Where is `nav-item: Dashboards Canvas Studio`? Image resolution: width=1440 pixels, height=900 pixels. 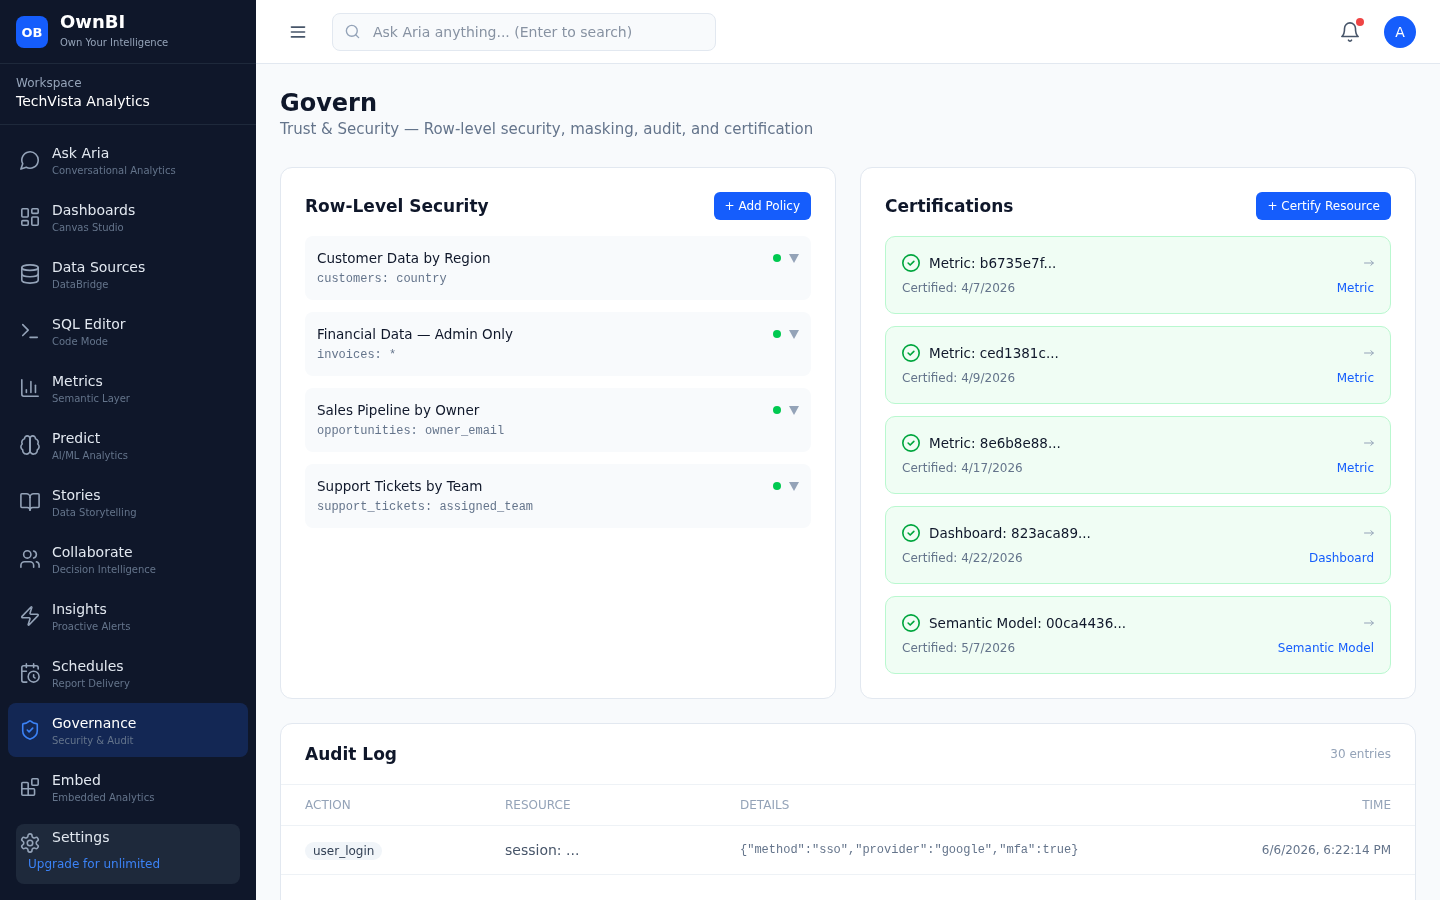 nav-item: Dashboards Canvas Studio is located at coordinates (128, 217).